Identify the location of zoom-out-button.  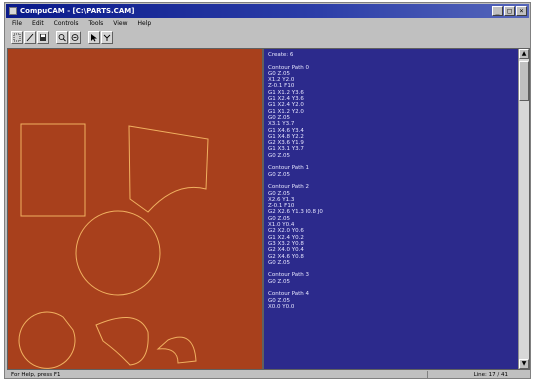
(75, 37).